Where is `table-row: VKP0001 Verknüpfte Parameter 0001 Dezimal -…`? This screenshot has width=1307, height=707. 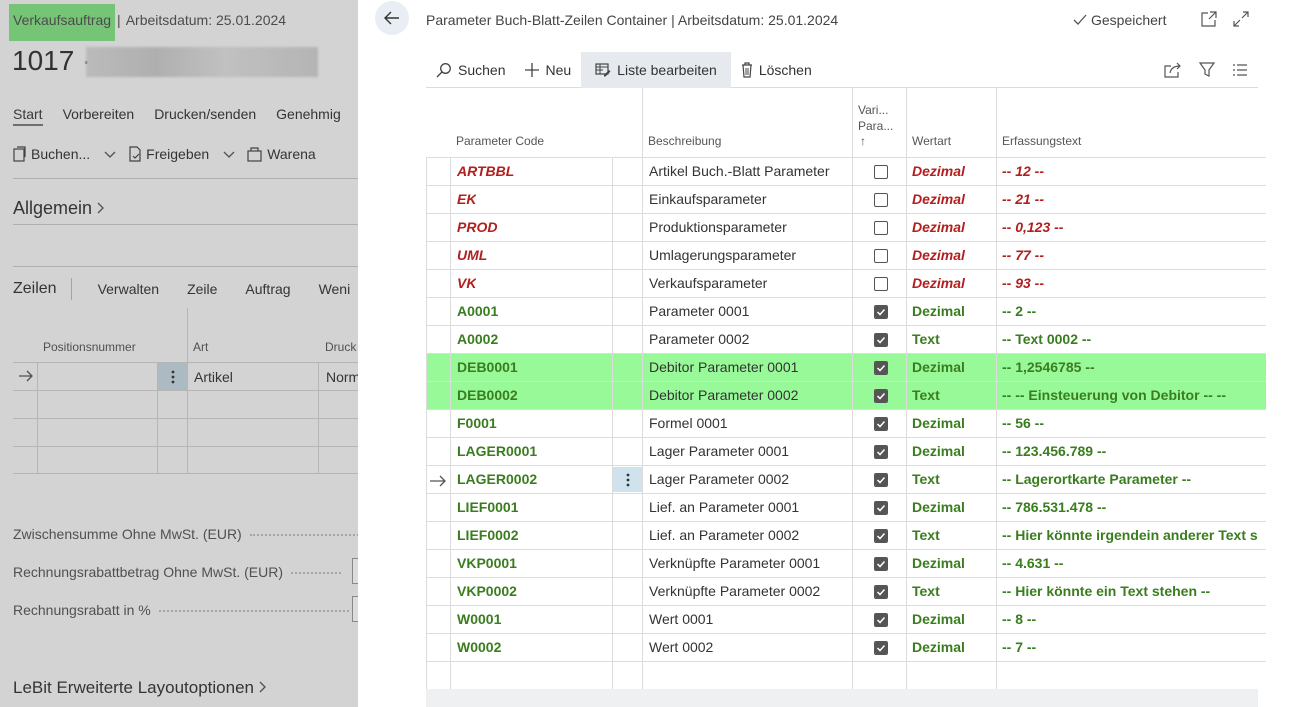 table-row: VKP0001 Verknüpfte Parameter 0001 Dezimal -… is located at coordinates (846, 563).